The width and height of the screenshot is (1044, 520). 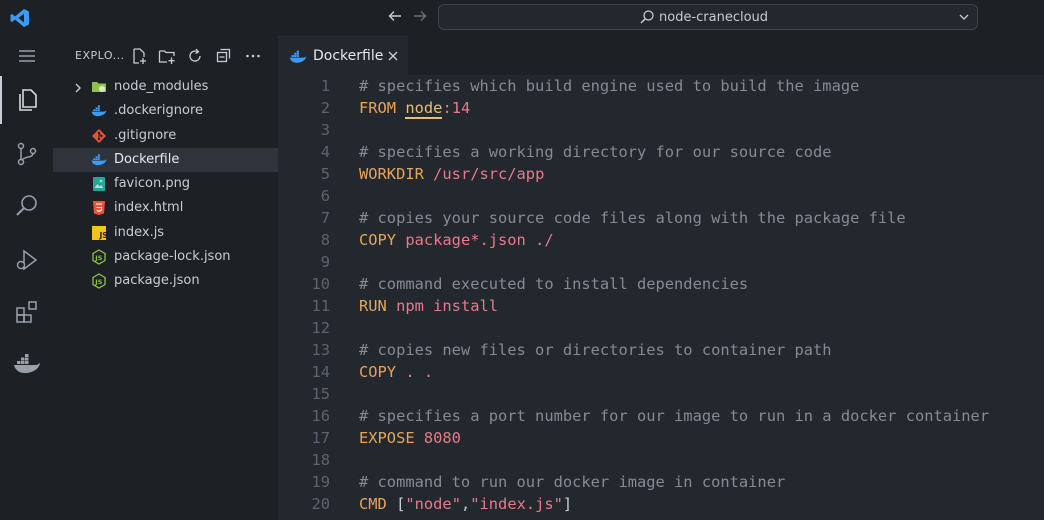 I want to click on code-token: 8080, so click(x=437, y=438).